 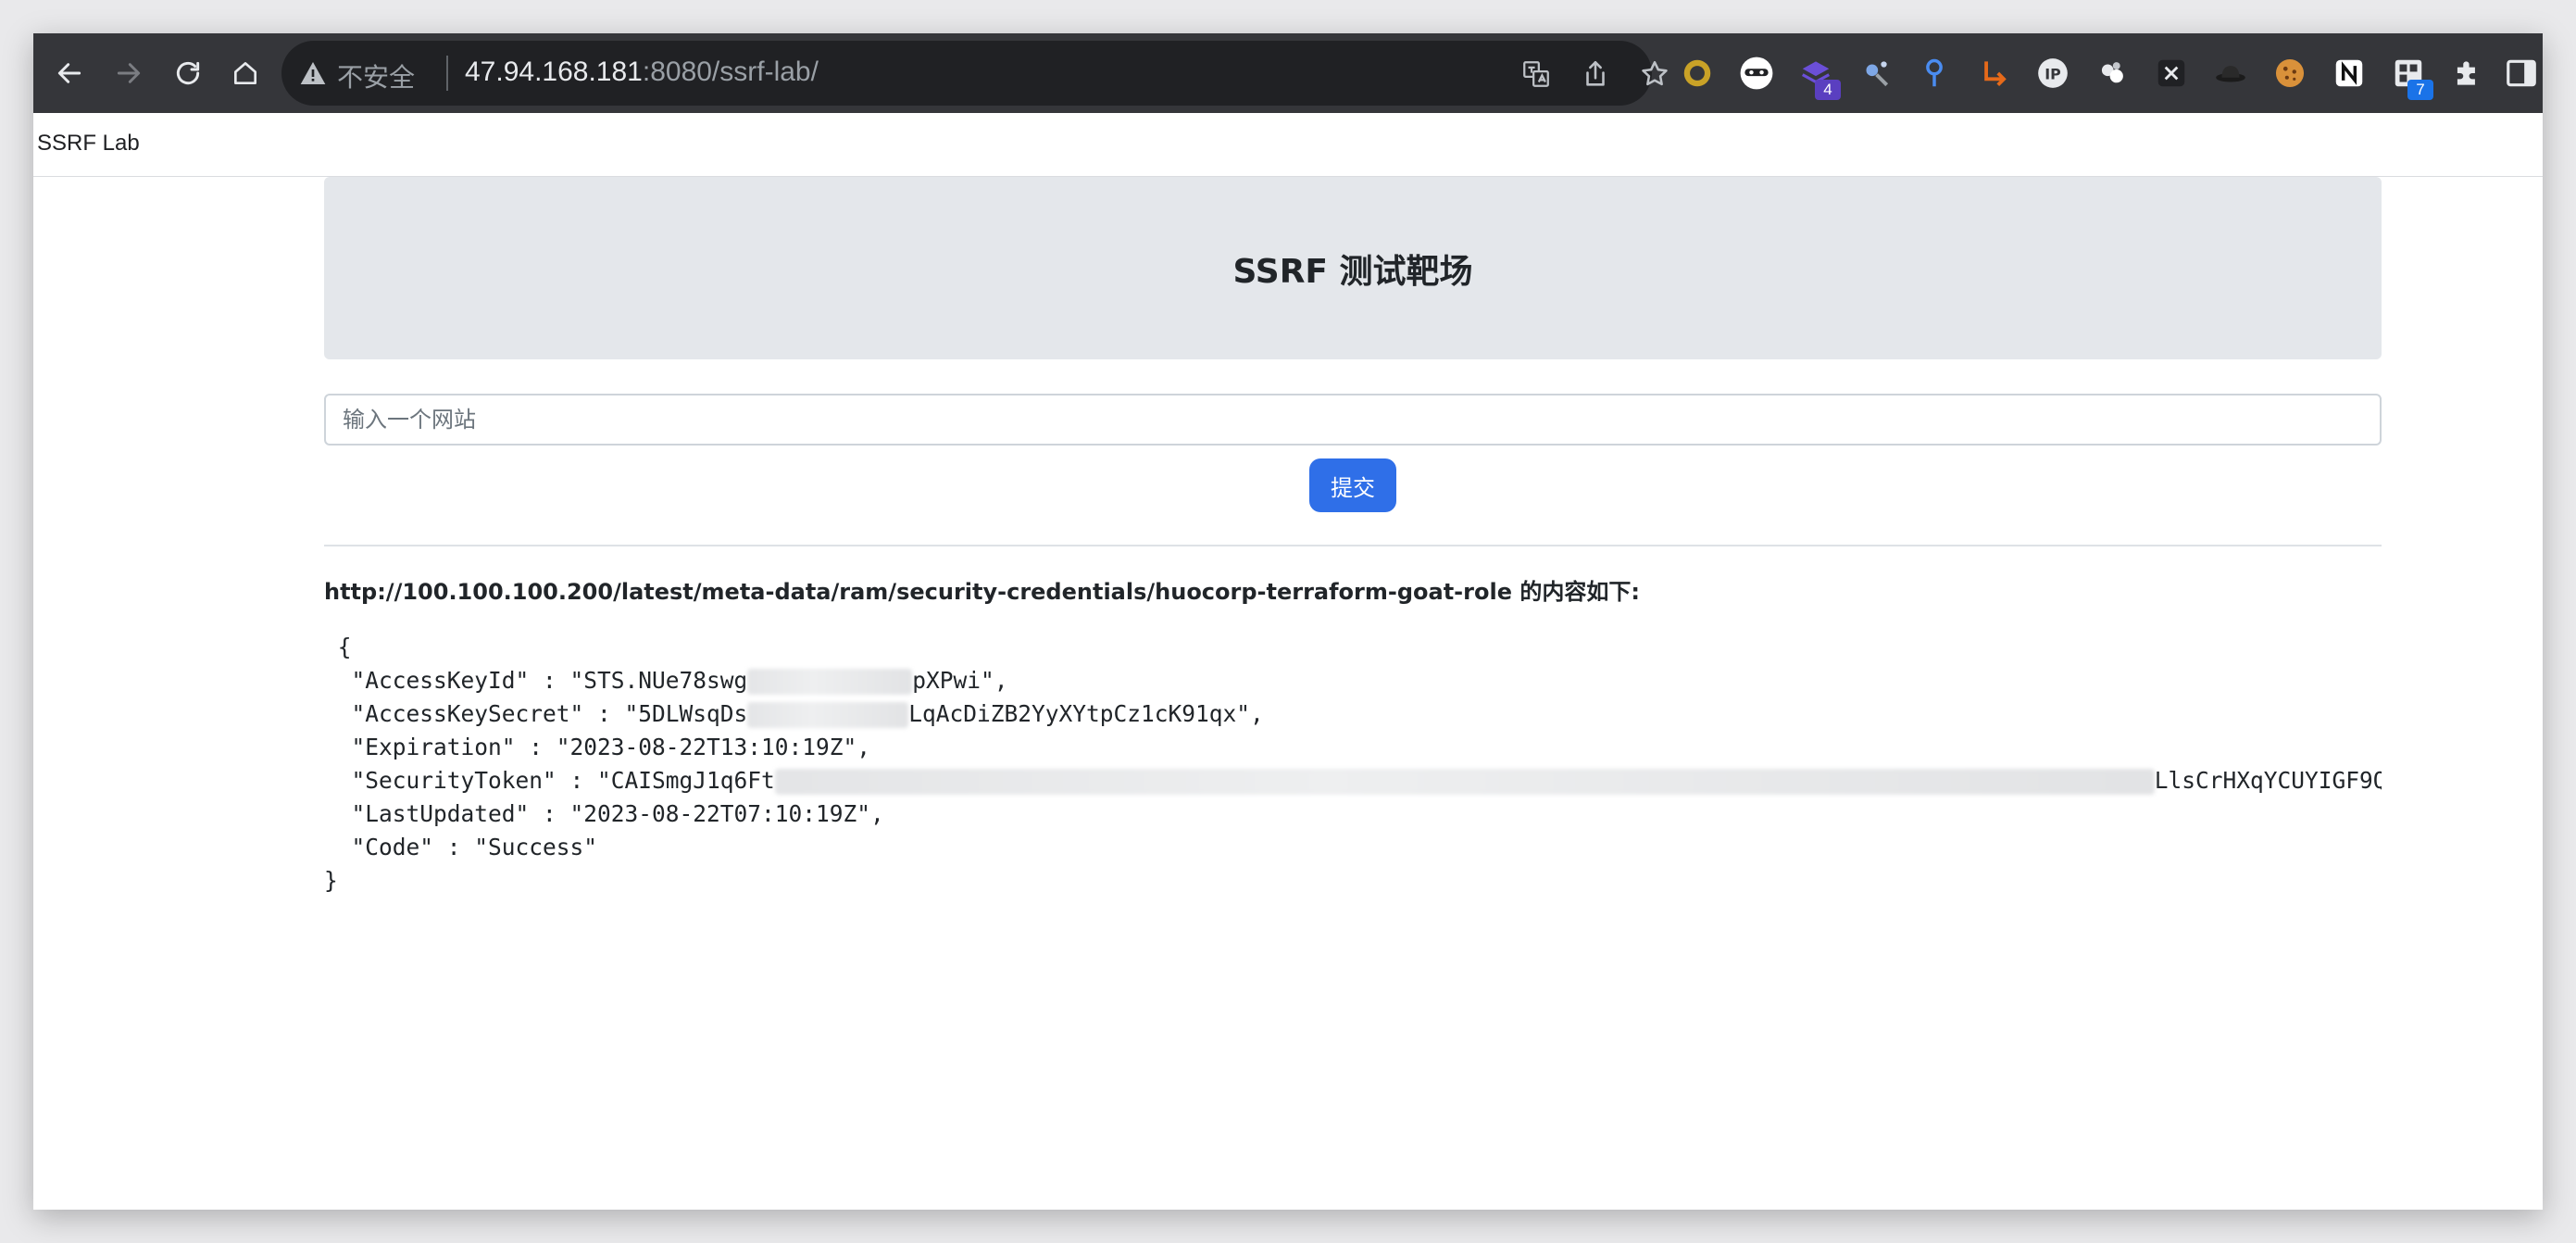 What do you see at coordinates (1353, 545) in the screenshot?
I see `divider` at bounding box center [1353, 545].